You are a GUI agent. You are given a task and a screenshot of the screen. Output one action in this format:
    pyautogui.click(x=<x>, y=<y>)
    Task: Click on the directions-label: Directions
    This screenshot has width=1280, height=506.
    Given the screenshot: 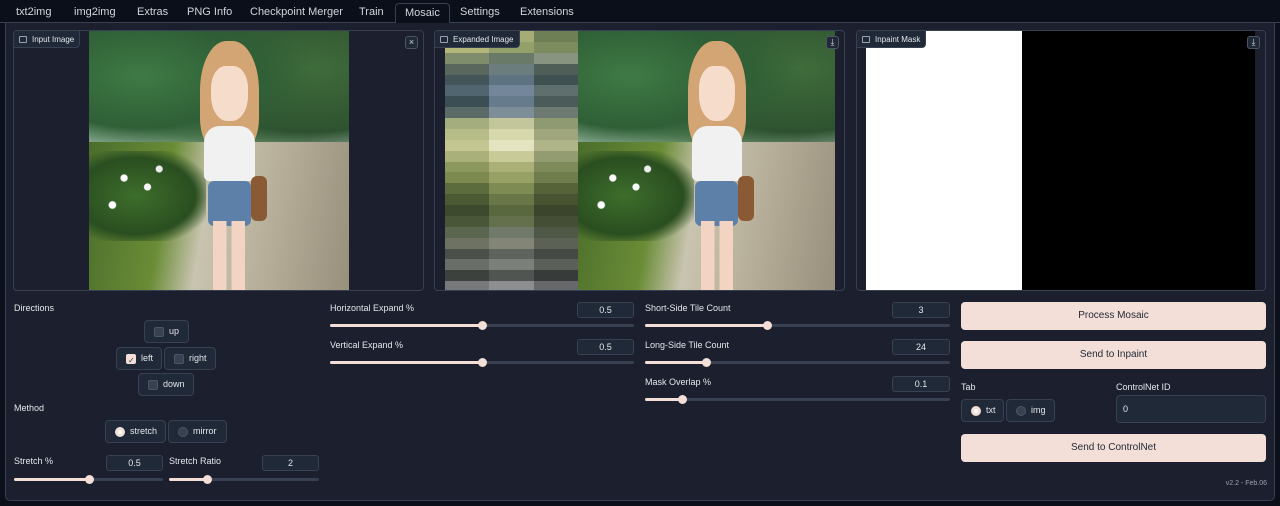 What is the action you would take?
    pyautogui.click(x=34, y=308)
    